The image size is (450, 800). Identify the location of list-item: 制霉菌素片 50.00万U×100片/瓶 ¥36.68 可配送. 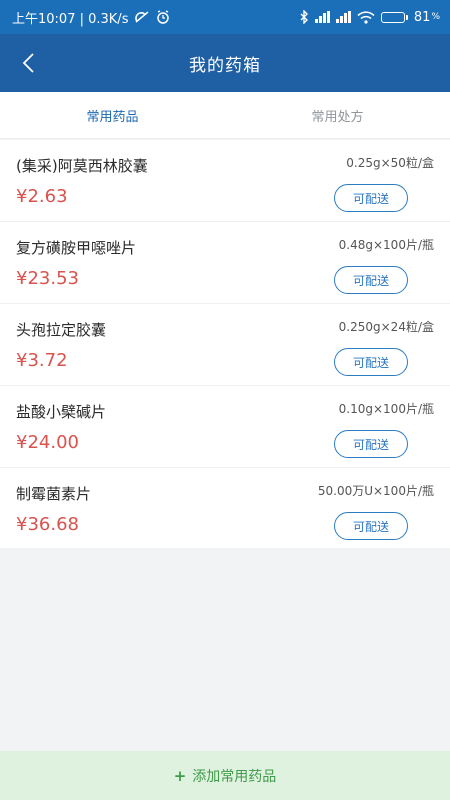
(225, 508).